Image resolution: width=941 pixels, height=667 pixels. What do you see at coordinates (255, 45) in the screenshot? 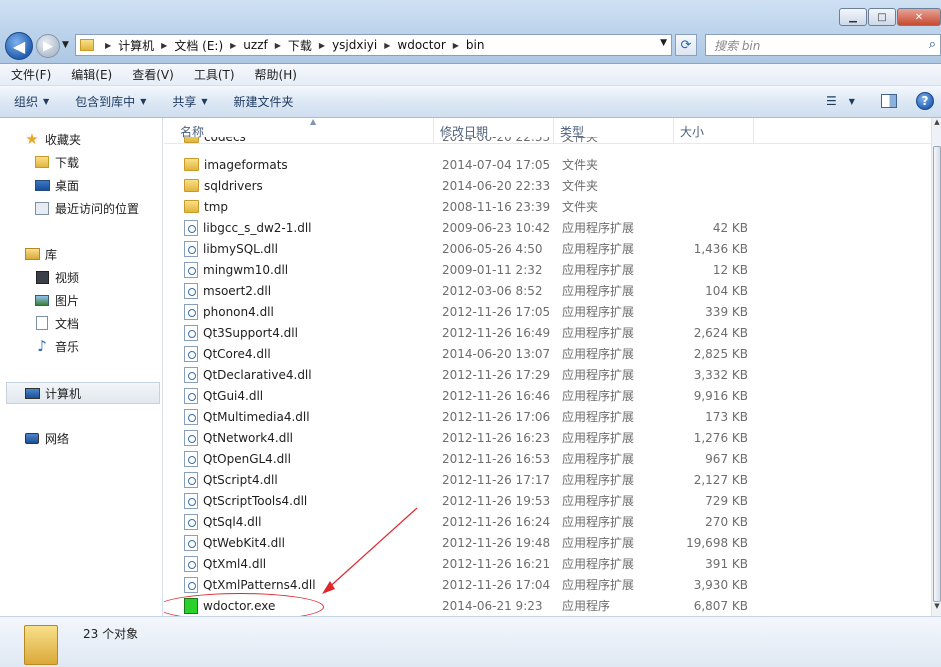
I see `breadcrumb-uzzf: uzzf` at bounding box center [255, 45].